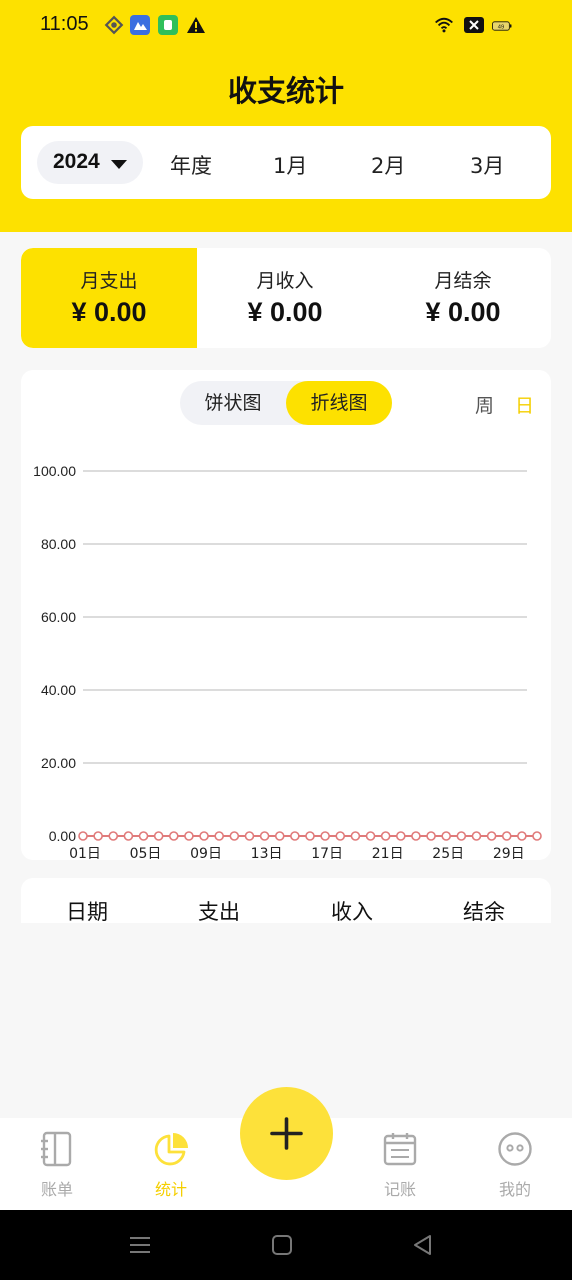 This screenshot has width=572, height=1280. What do you see at coordinates (388, 853) in the screenshot?
I see `x-tick-label: 21日` at bounding box center [388, 853].